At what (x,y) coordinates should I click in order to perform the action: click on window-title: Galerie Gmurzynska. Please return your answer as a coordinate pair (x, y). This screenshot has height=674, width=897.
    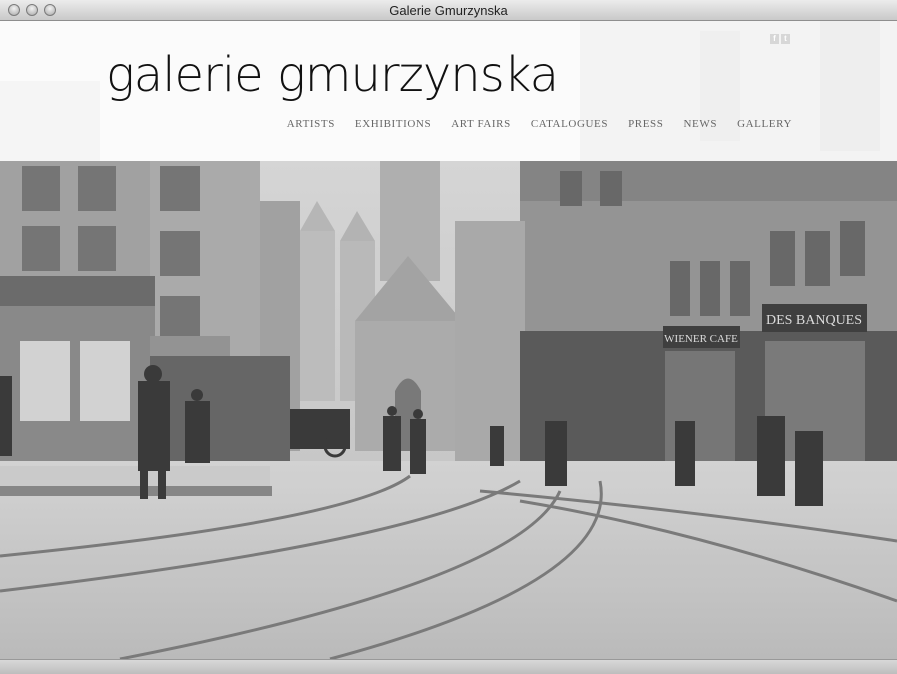
    Looking at the image, I should click on (448, 10).